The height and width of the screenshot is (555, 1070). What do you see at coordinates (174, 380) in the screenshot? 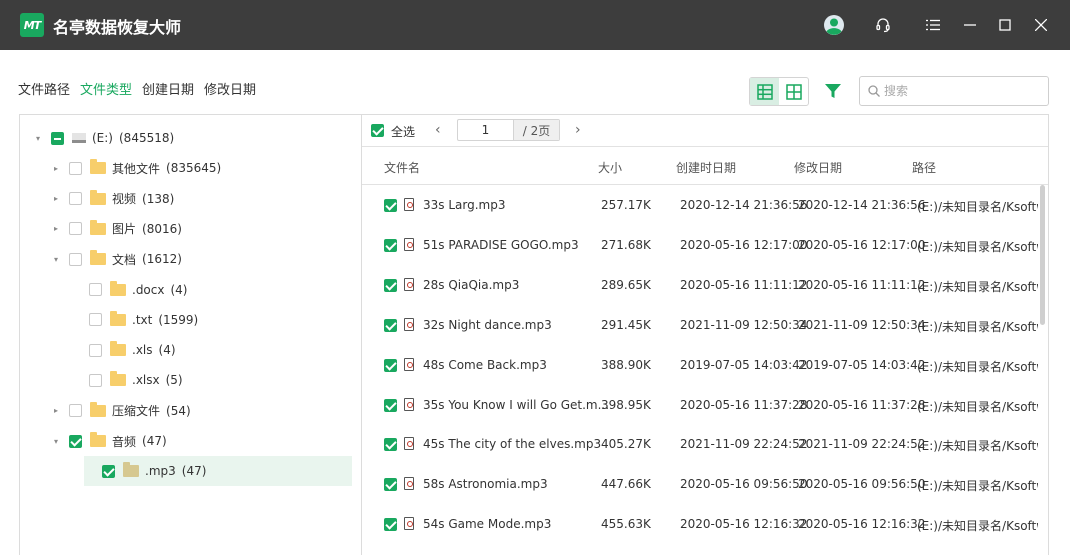
I see `tree-node-count: (5)` at bounding box center [174, 380].